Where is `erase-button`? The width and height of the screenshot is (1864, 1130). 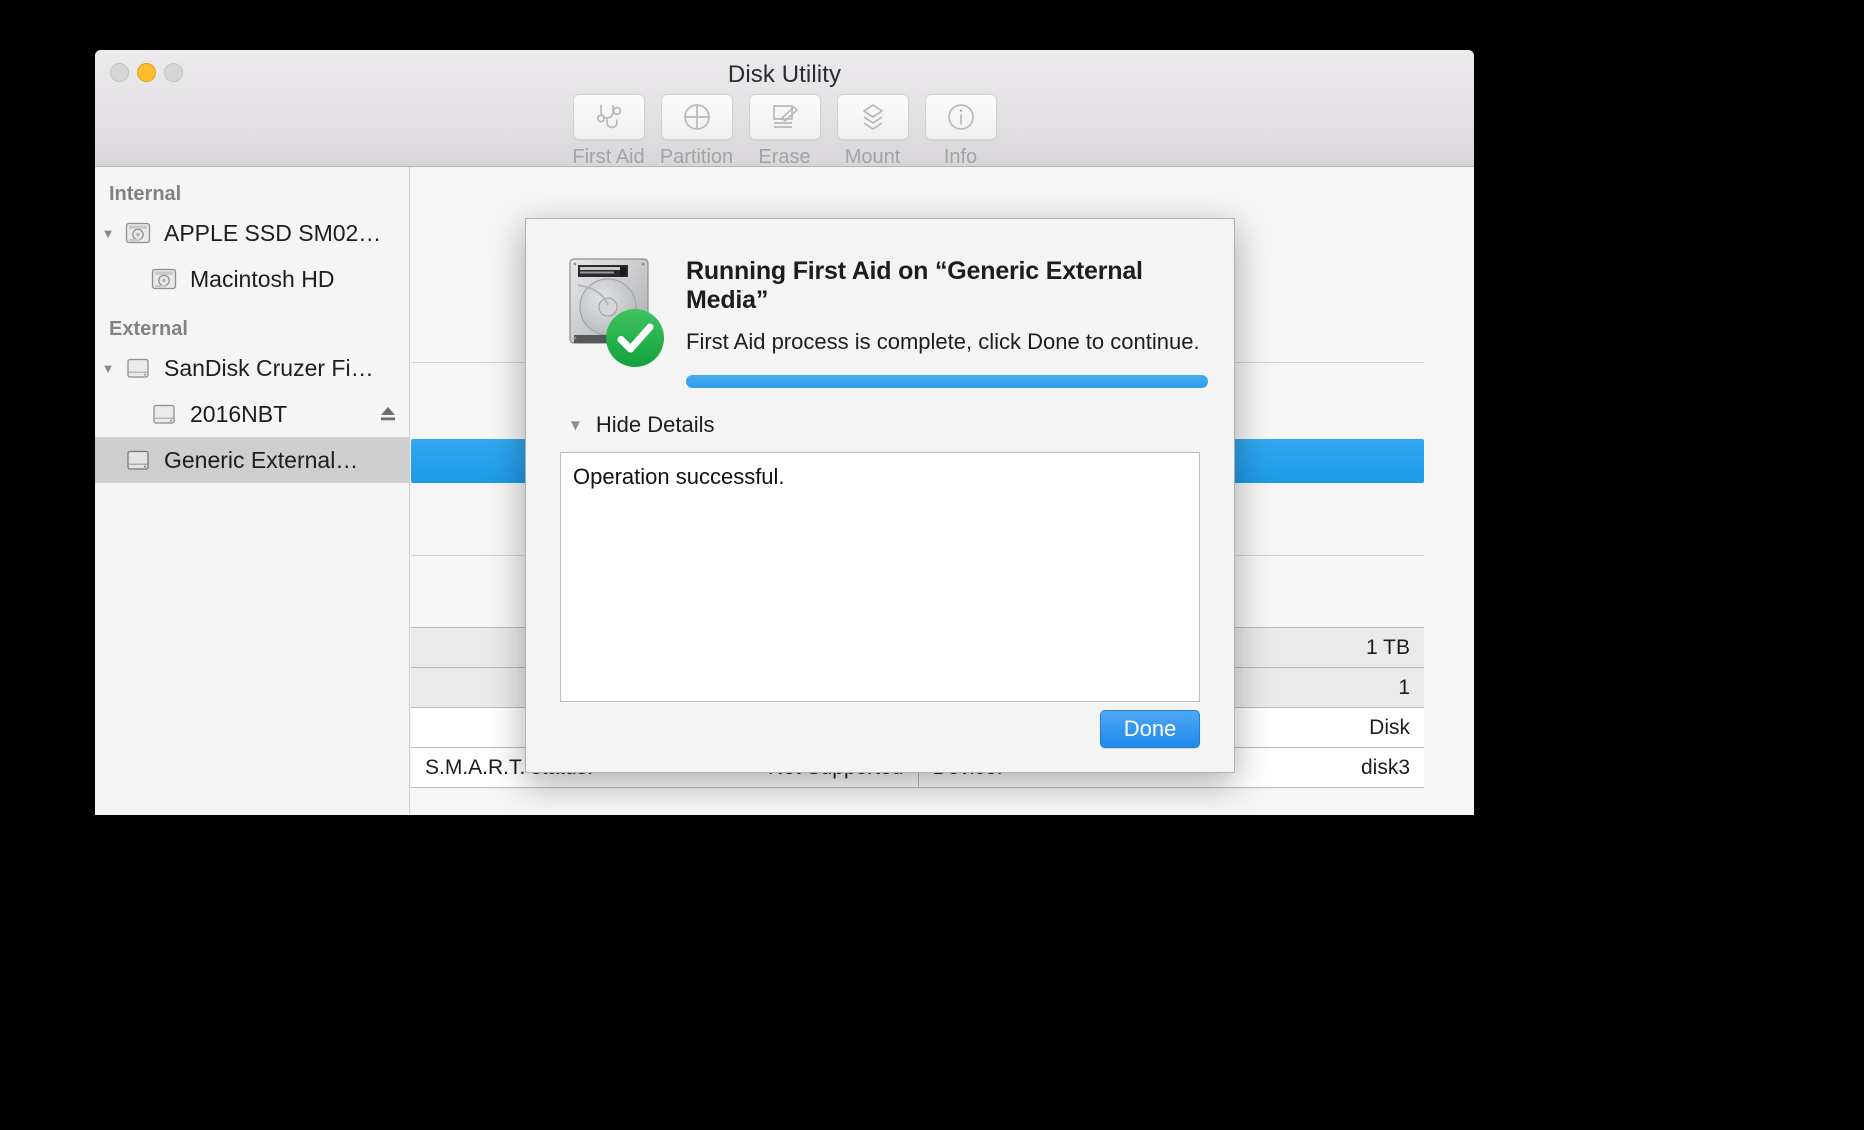
erase-button is located at coordinates (784, 117).